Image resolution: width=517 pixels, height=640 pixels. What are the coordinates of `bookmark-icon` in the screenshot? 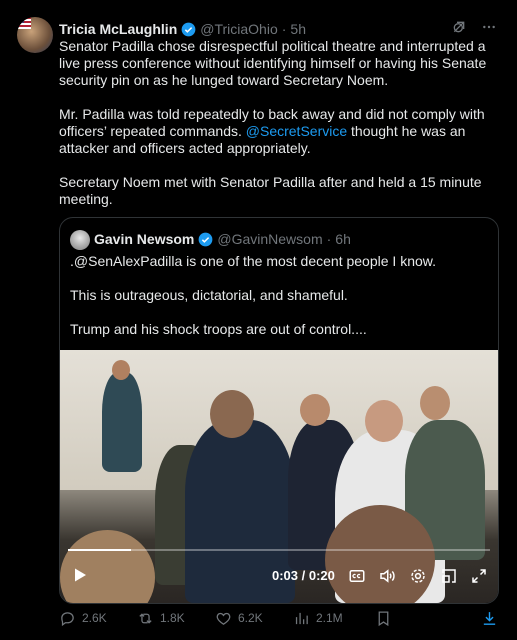 It's located at (383, 618).